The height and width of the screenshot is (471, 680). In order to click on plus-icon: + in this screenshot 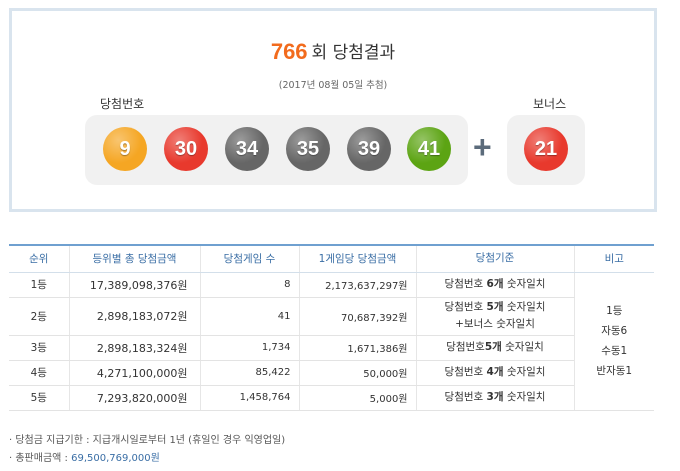, I will do `click(482, 147)`.